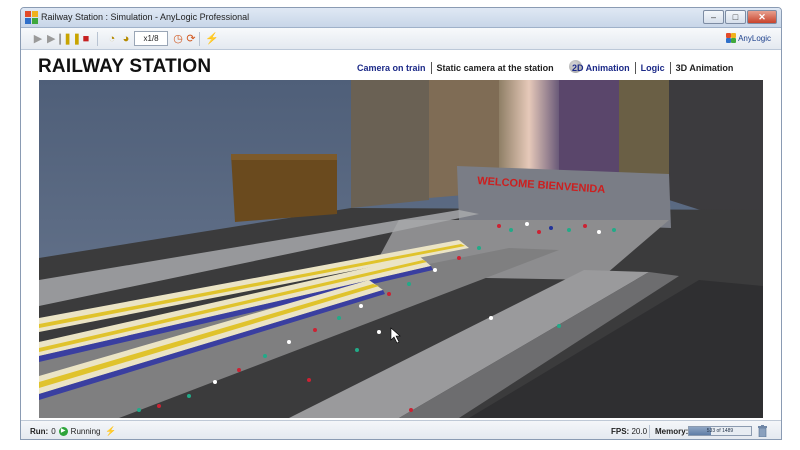 This screenshot has width=800, height=450. What do you see at coordinates (112, 39) in the screenshot?
I see `slow-down-icon: ◔` at bounding box center [112, 39].